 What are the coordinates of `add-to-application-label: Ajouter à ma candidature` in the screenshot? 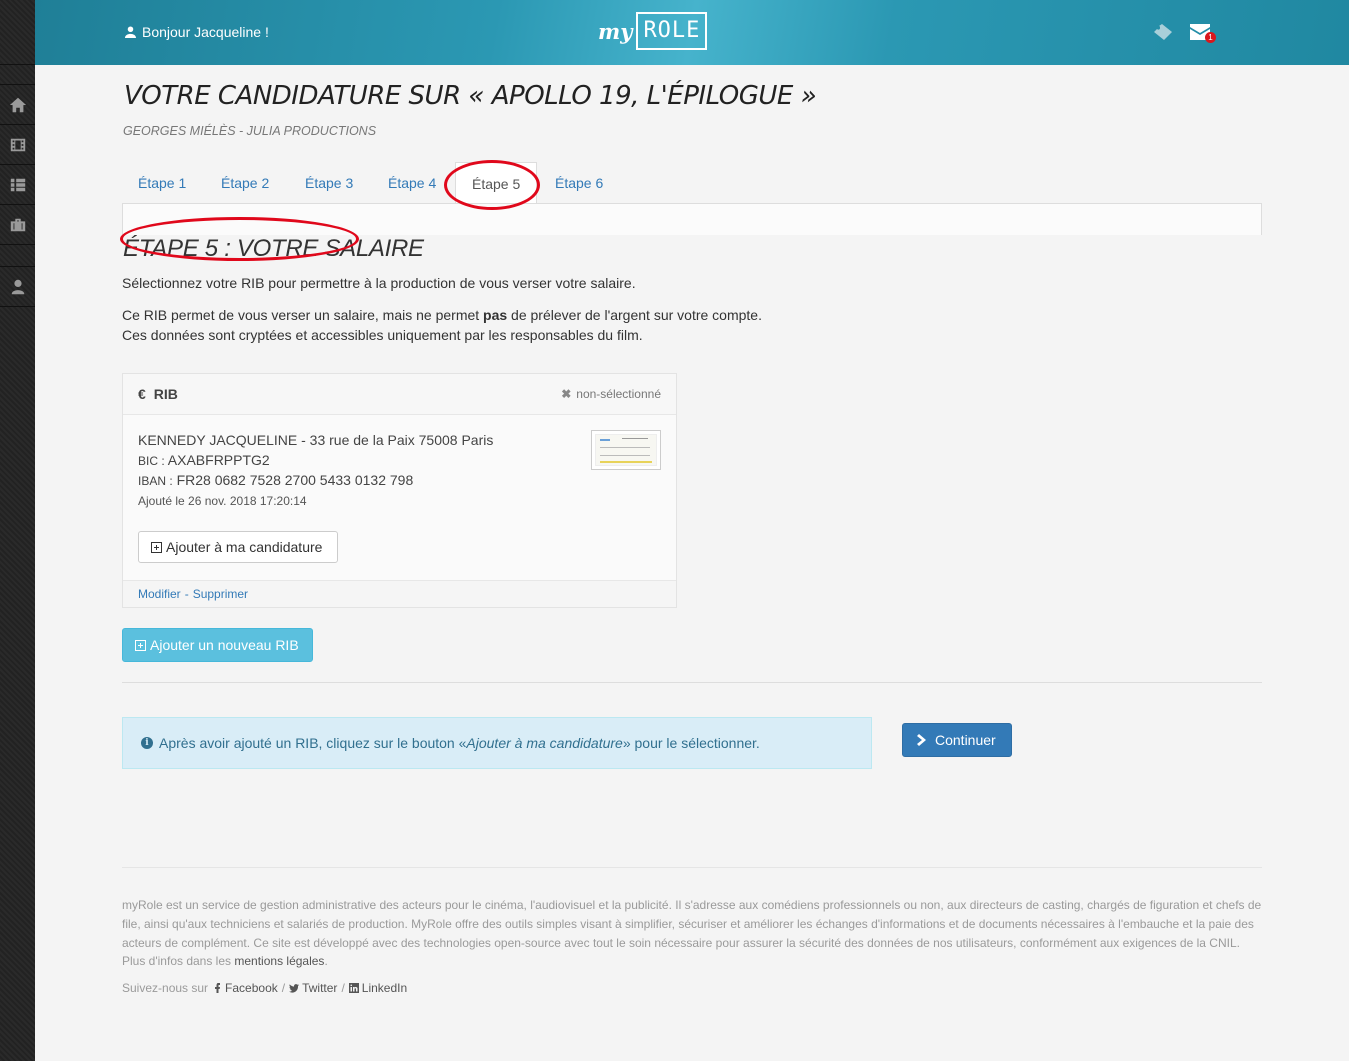 It's located at (244, 547).